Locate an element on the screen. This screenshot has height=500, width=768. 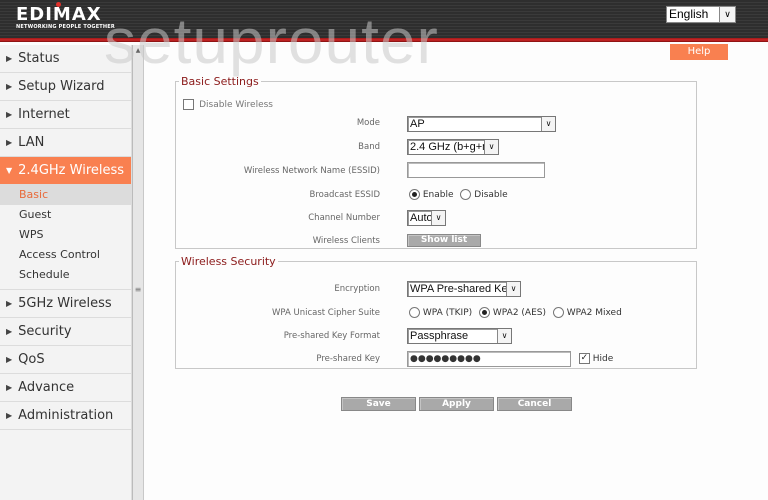
show-list-button: Show list is located at coordinates (444, 240).